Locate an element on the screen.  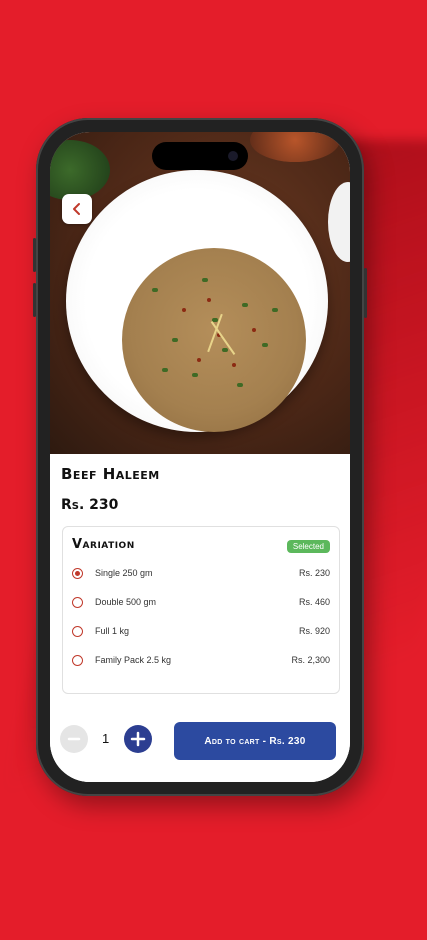
variation-option-label: Full 1 kg is located at coordinates (112, 631).